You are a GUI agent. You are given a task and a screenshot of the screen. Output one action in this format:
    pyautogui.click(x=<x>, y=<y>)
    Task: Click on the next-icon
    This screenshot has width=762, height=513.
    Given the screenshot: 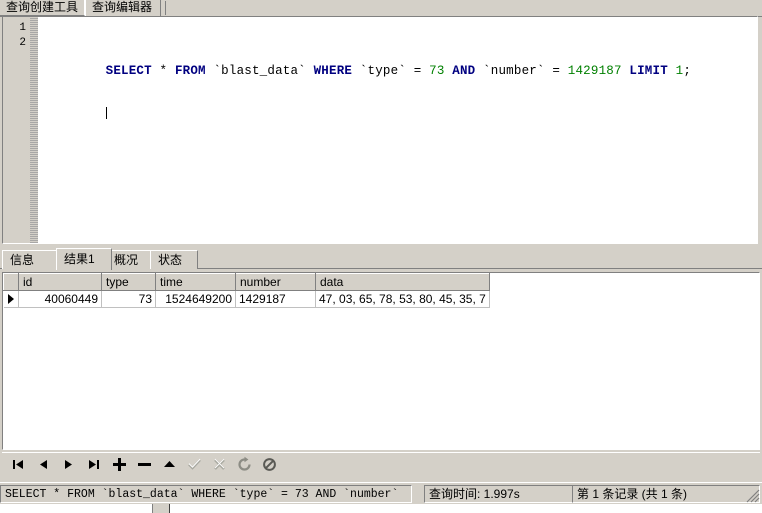 What is the action you would take?
    pyautogui.click(x=68, y=464)
    